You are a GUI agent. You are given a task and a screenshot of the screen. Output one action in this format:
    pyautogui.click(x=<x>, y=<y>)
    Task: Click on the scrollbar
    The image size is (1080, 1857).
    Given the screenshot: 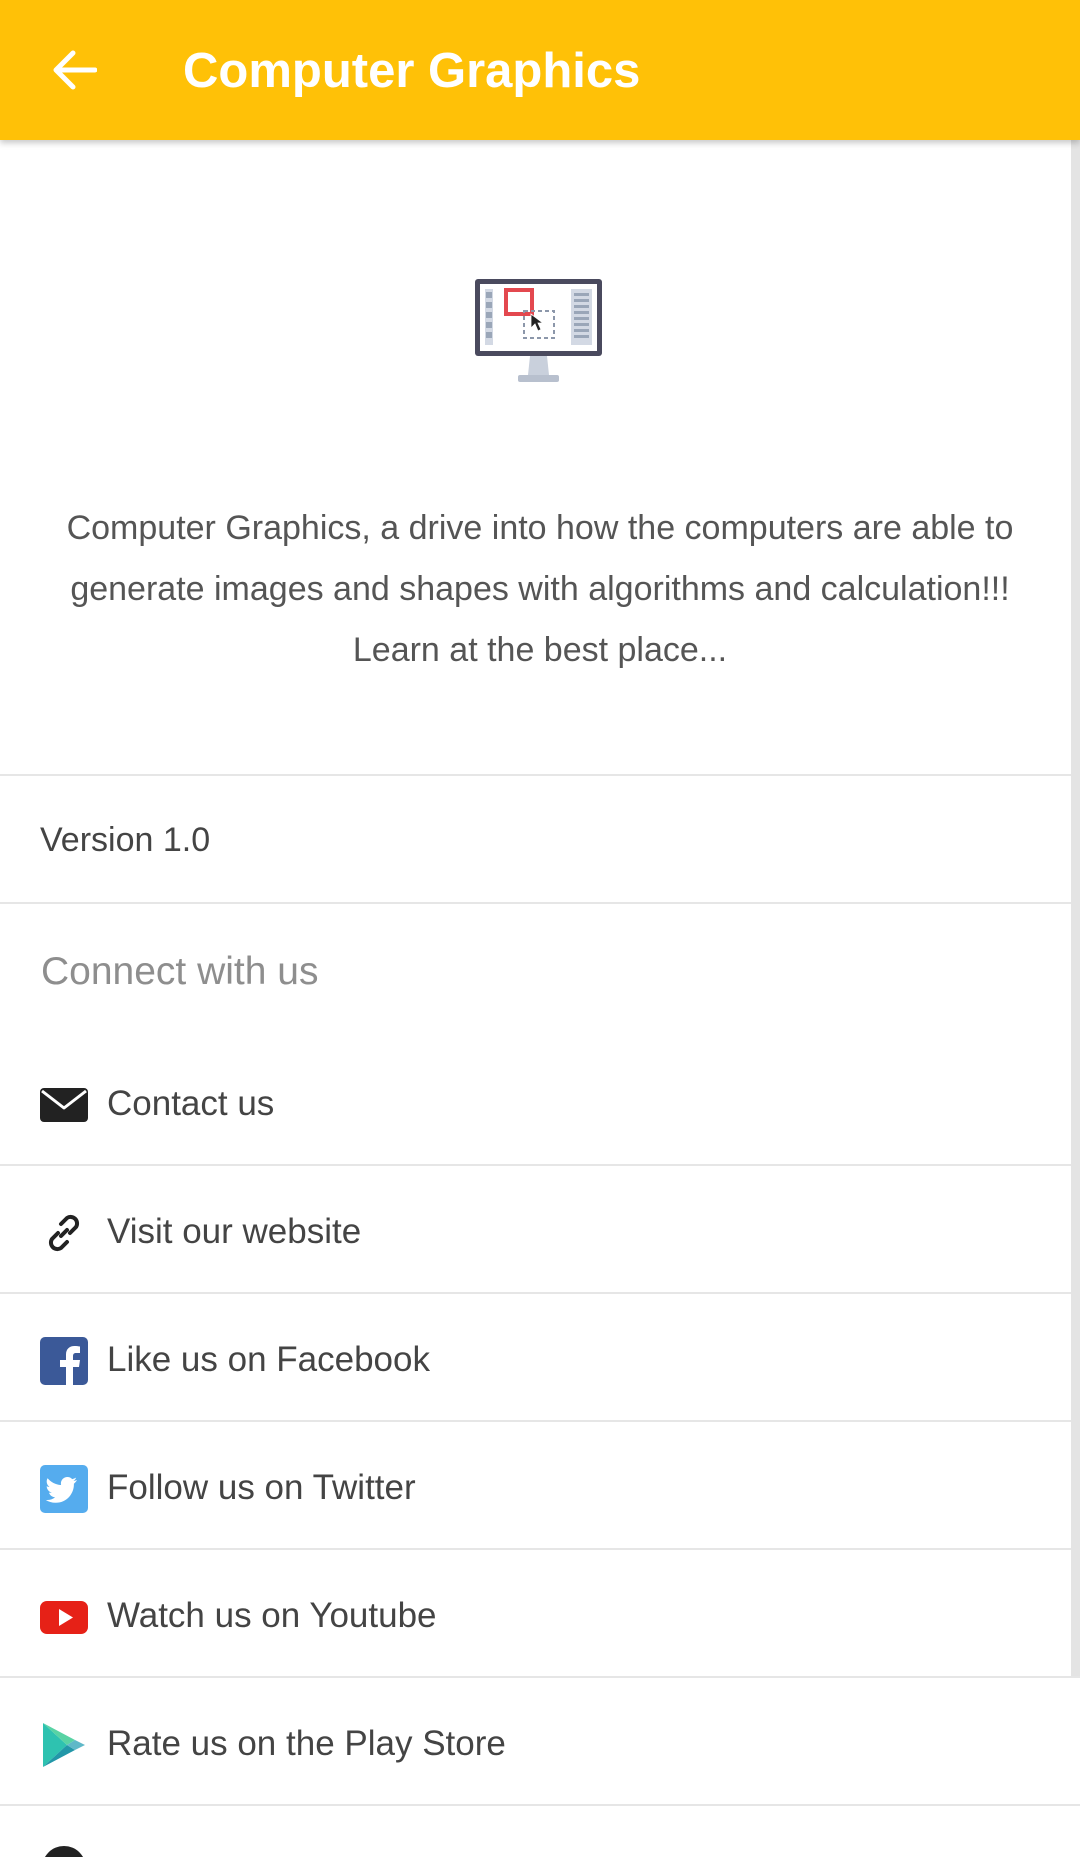 What is the action you would take?
    pyautogui.click(x=1075, y=908)
    